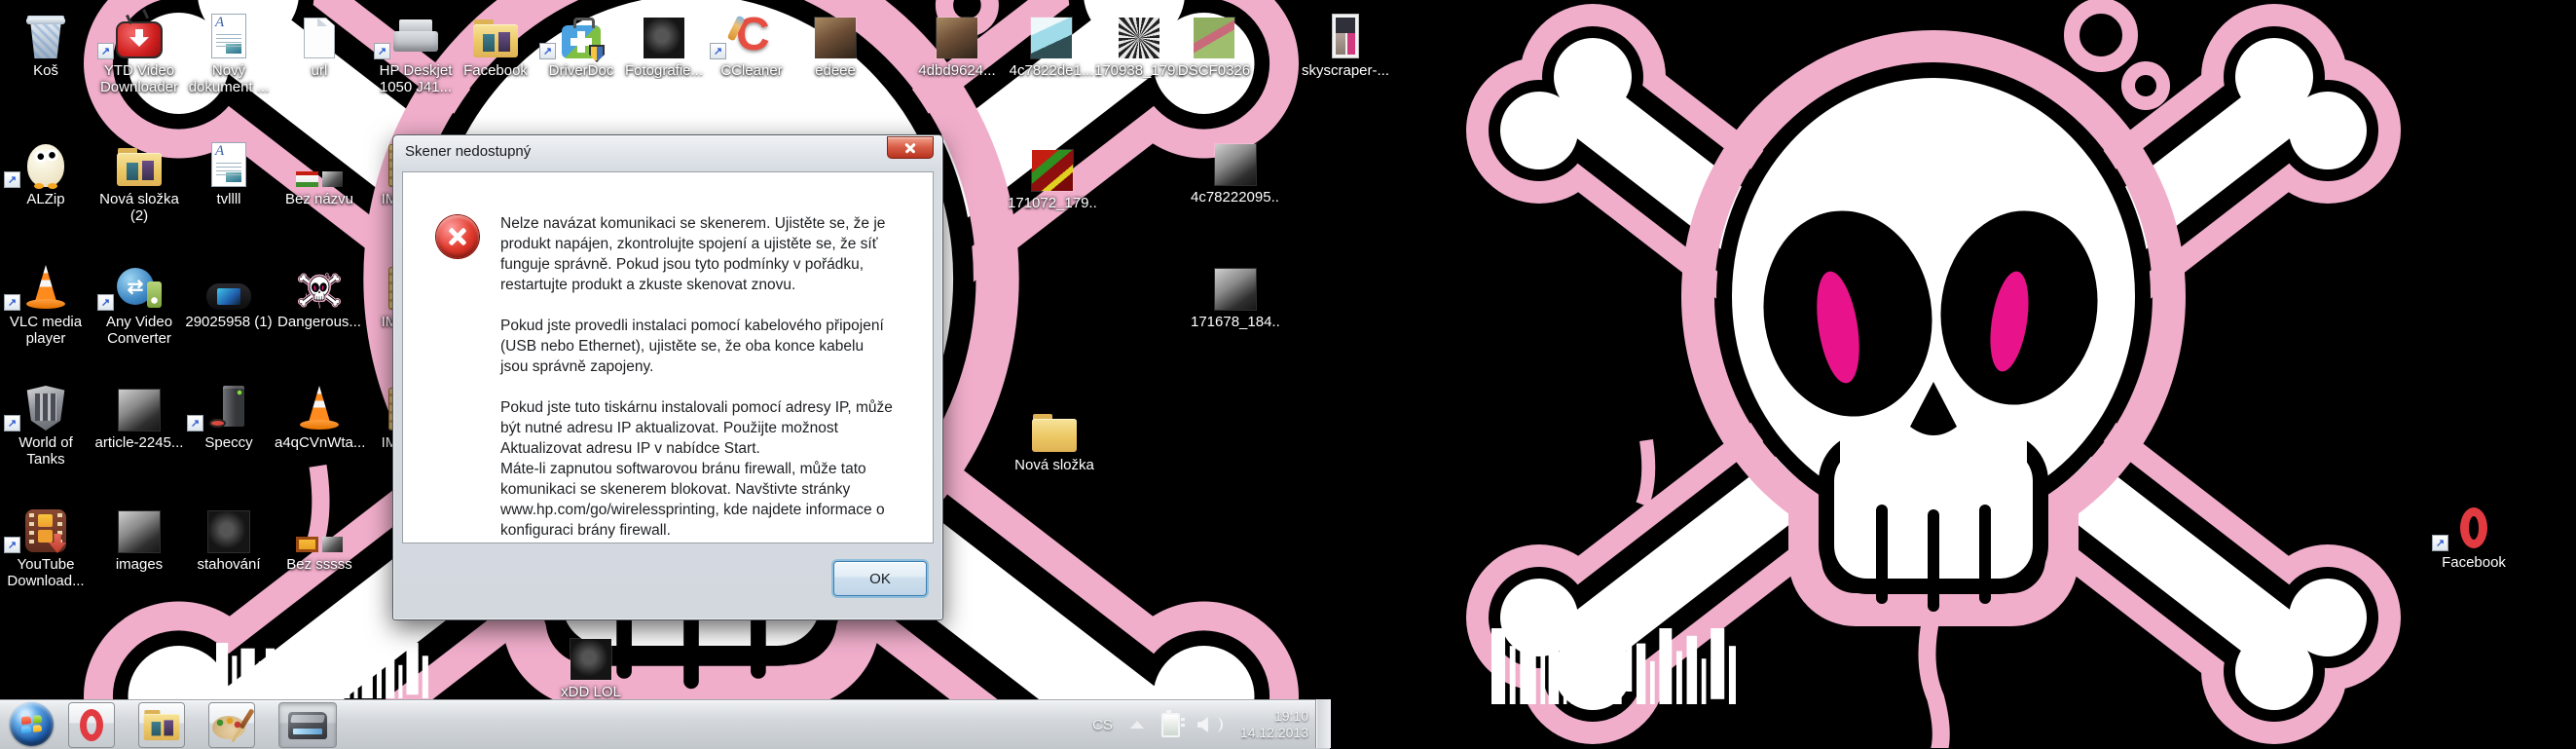  What do you see at coordinates (319, 290) in the screenshot?
I see `skull-glyph` at bounding box center [319, 290].